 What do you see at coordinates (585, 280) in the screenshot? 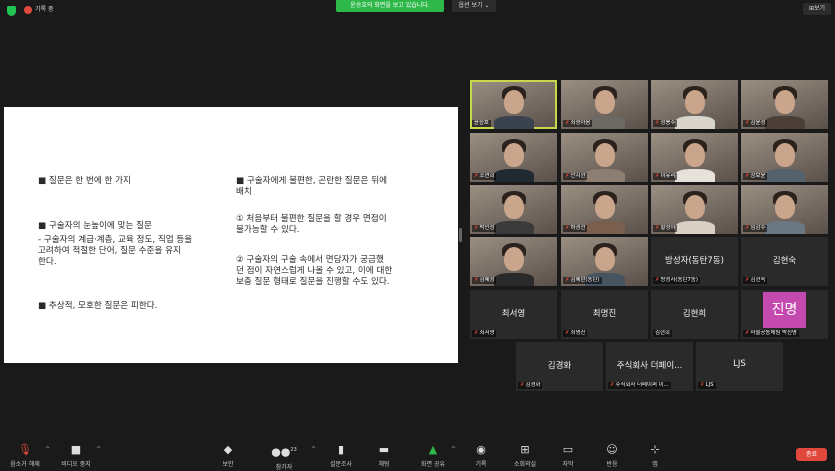
I see `participant-name: 김혜란(동탄)` at bounding box center [585, 280].